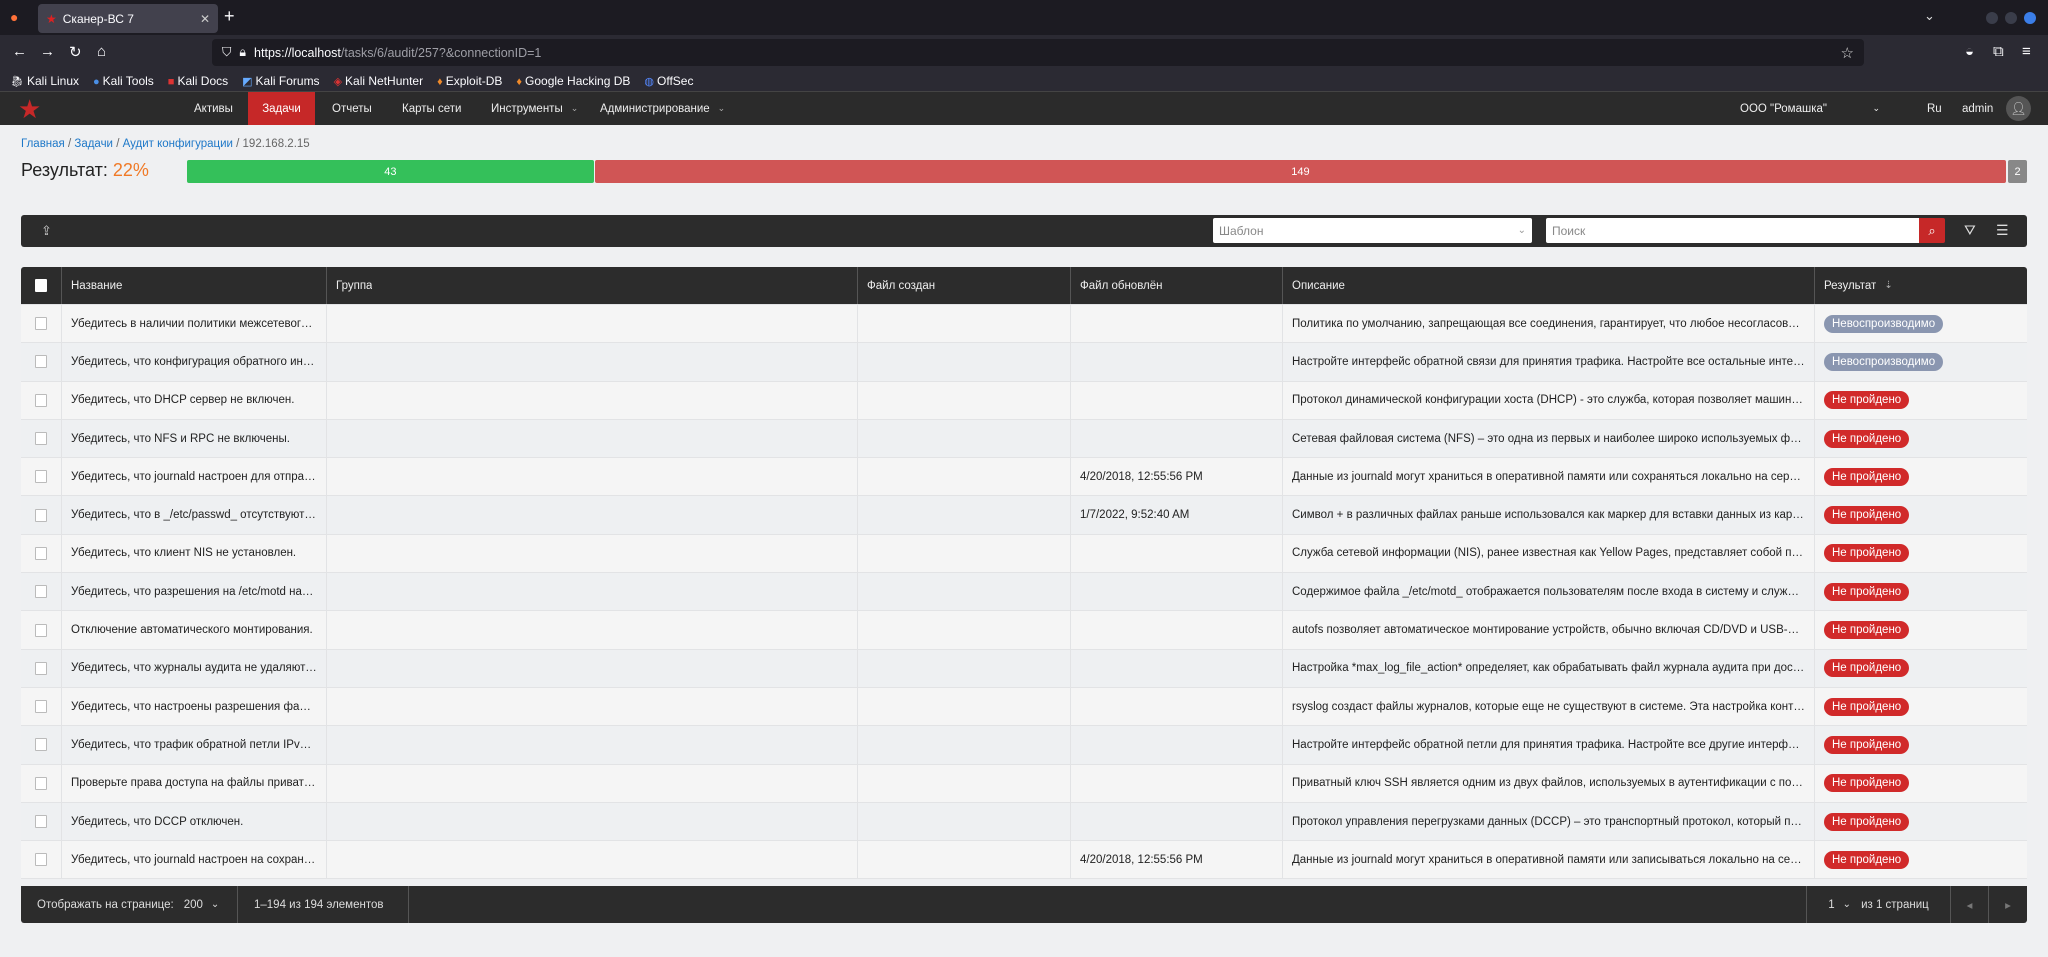  Describe the element at coordinates (129, 904) in the screenshot. I see `per-page-select: Отображать на странице: 200 ⌄` at that location.